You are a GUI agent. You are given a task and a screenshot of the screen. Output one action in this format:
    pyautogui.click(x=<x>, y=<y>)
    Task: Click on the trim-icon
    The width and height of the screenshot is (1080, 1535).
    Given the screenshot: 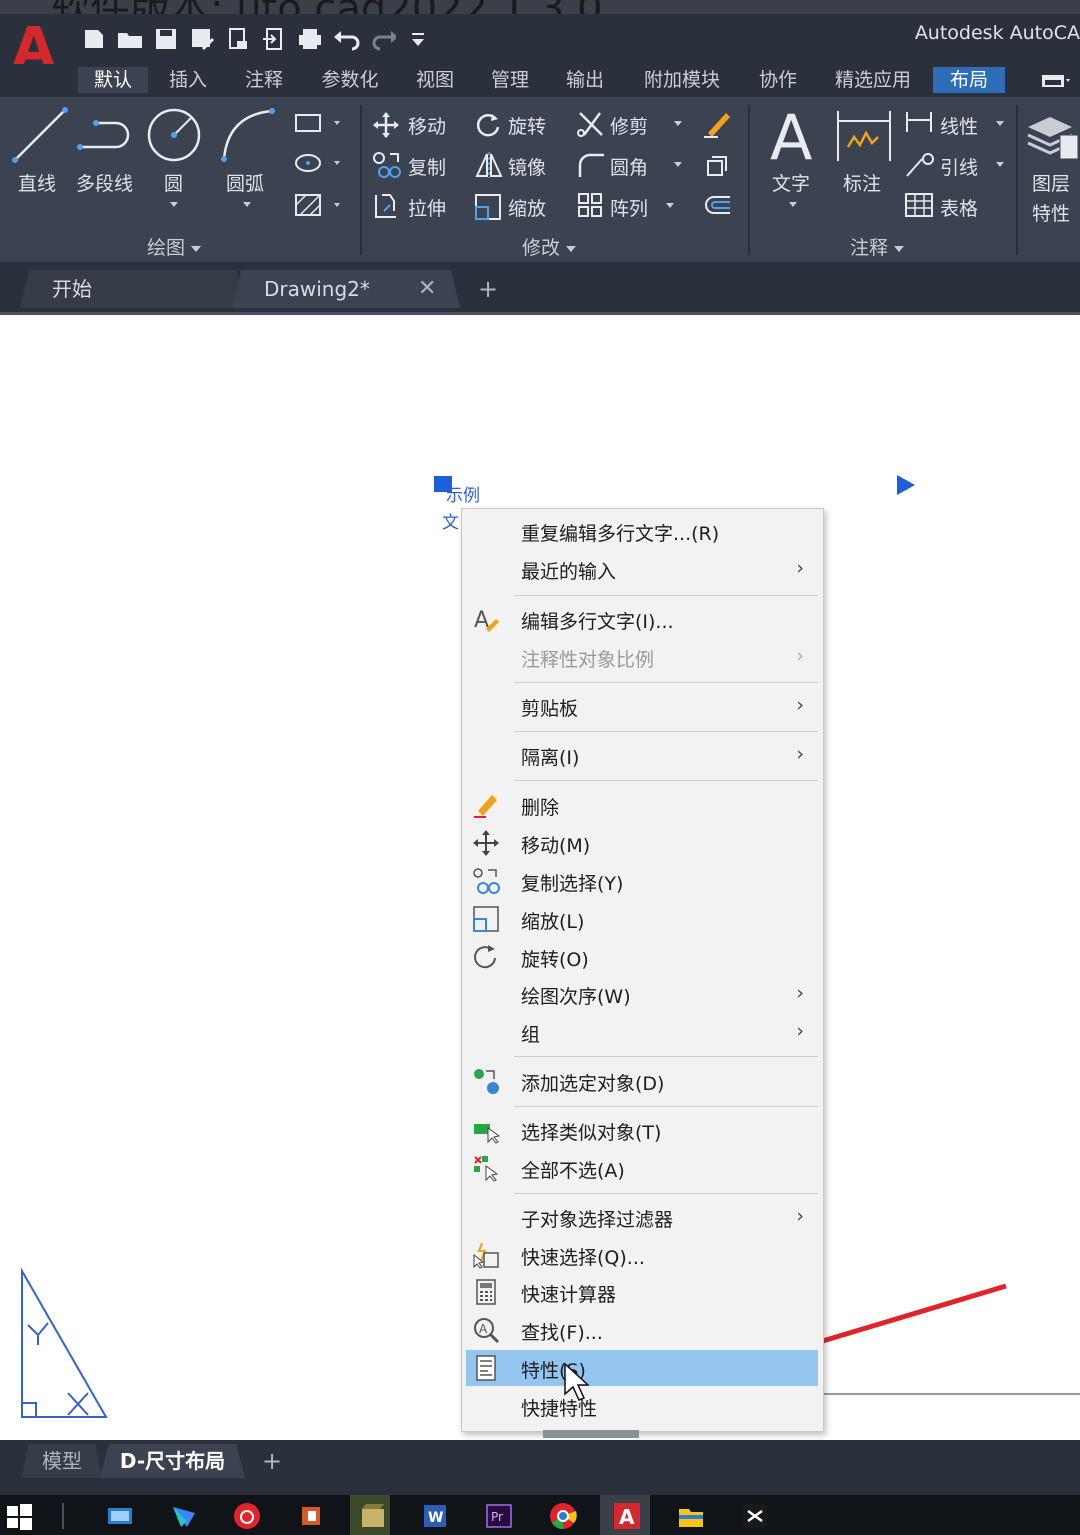 What is the action you would take?
    pyautogui.click(x=591, y=126)
    